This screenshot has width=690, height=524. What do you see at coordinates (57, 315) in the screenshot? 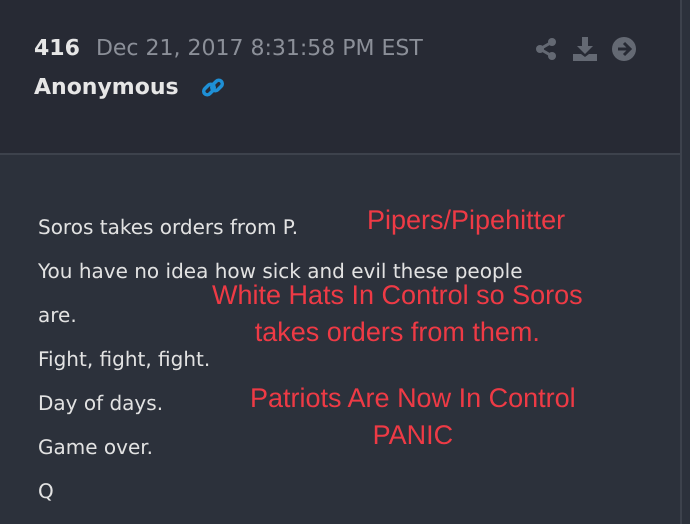
I see `post-text-line: are.` at bounding box center [57, 315].